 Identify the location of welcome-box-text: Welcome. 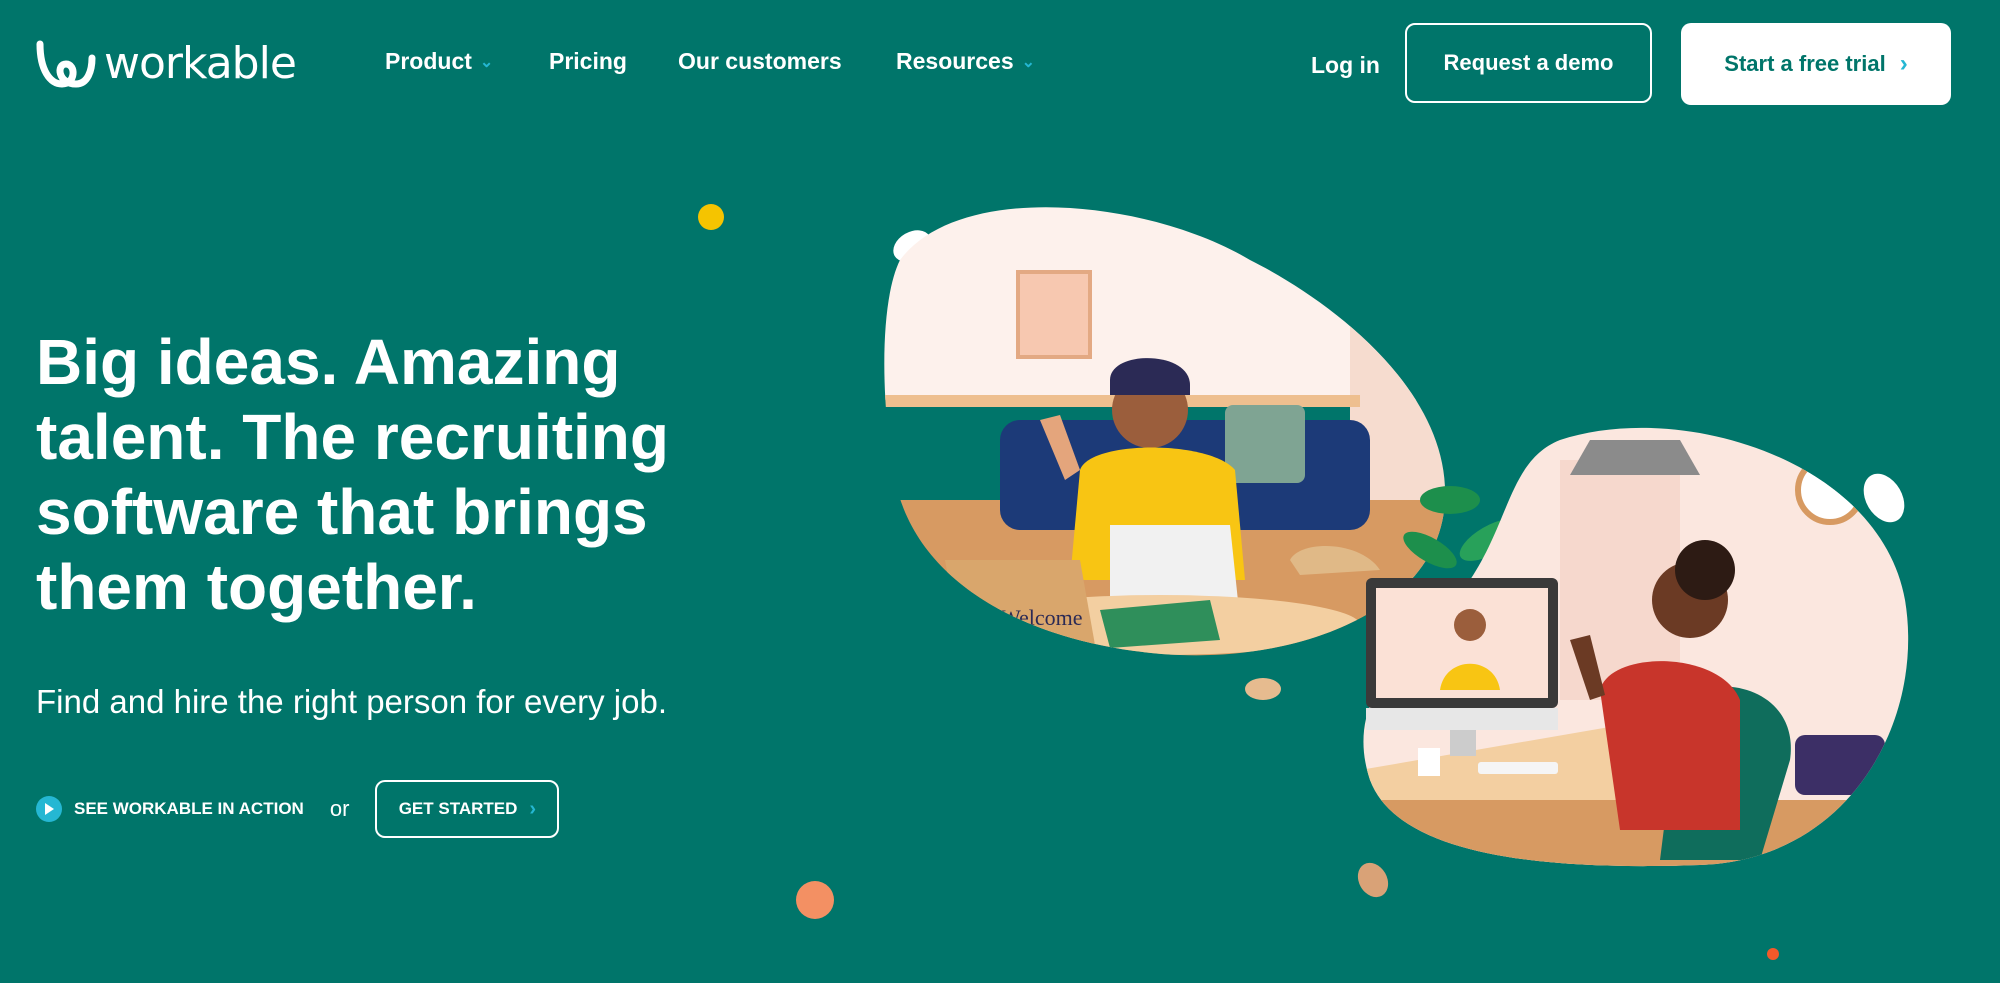
(1041, 617).